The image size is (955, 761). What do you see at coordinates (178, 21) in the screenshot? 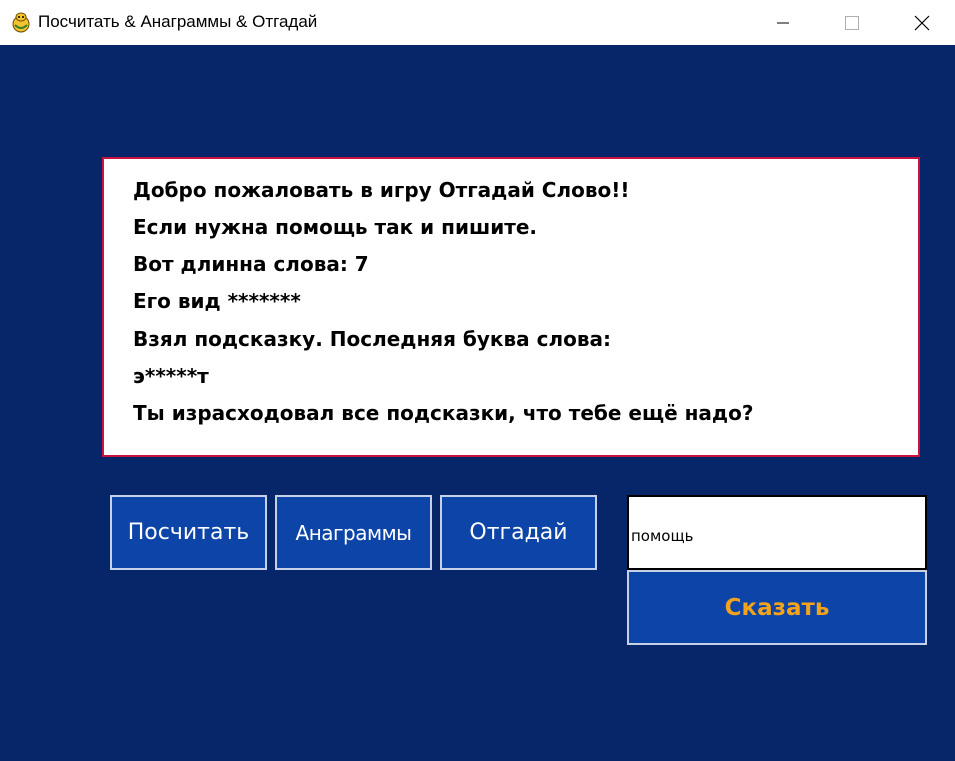
I see `window-title: Посчитать & Анаграммы & Отгадай` at bounding box center [178, 21].